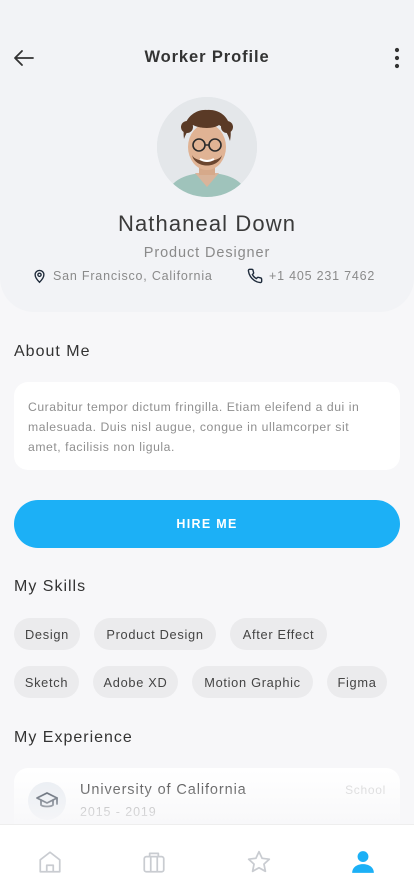  What do you see at coordinates (163, 790) in the screenshot?
I see `experience-title-text: University of California` at bounding box center [163, 790].